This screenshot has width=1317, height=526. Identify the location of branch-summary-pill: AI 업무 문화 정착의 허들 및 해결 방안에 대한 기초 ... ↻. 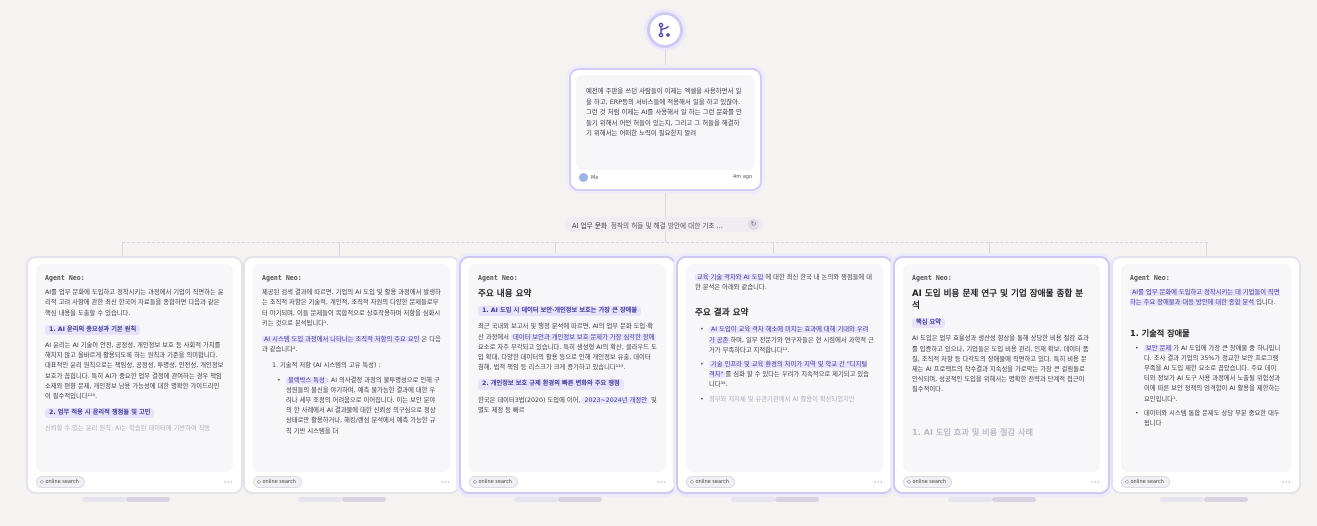
(664, 224).